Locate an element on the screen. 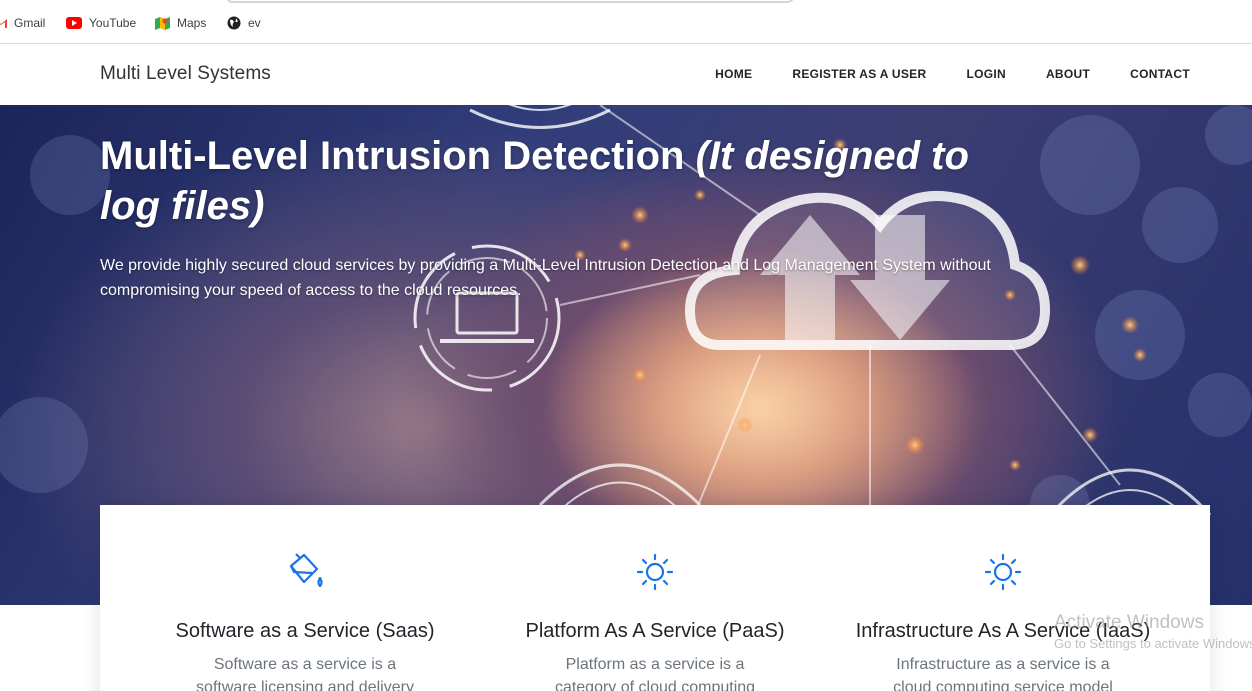 This screenshot has height=691, width=1252. nav-about: ABOUT is located at coordinates (1068, 74).